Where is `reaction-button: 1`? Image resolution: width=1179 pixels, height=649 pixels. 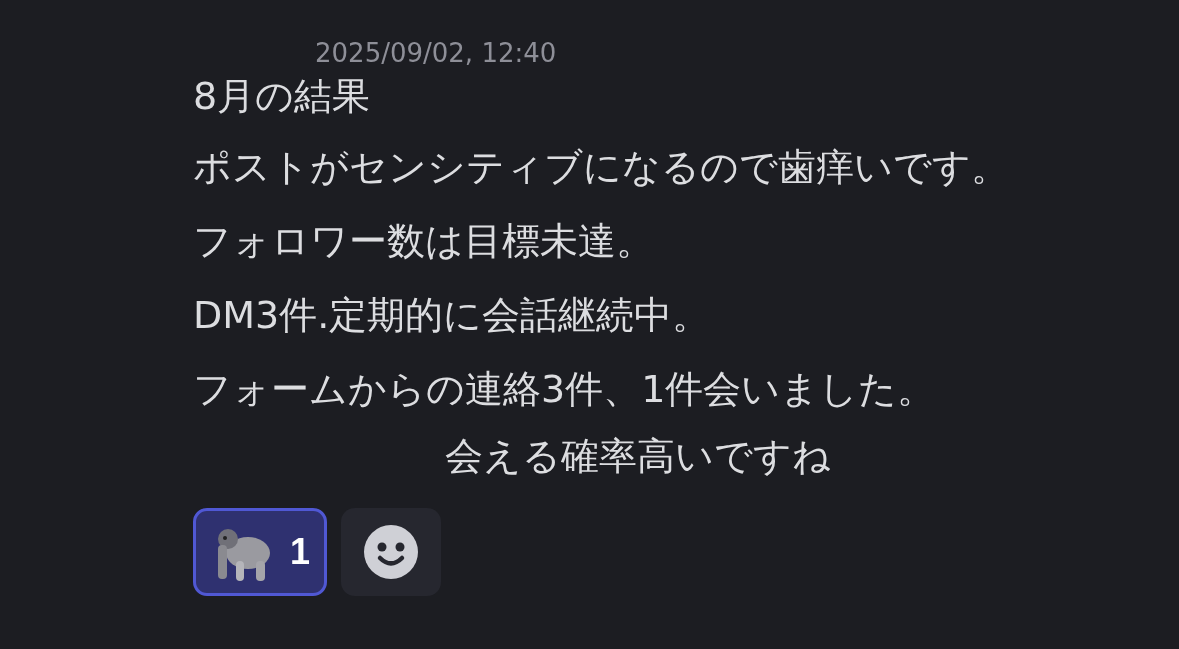 reaction-button: 1 is located at coordinates (260, 552).